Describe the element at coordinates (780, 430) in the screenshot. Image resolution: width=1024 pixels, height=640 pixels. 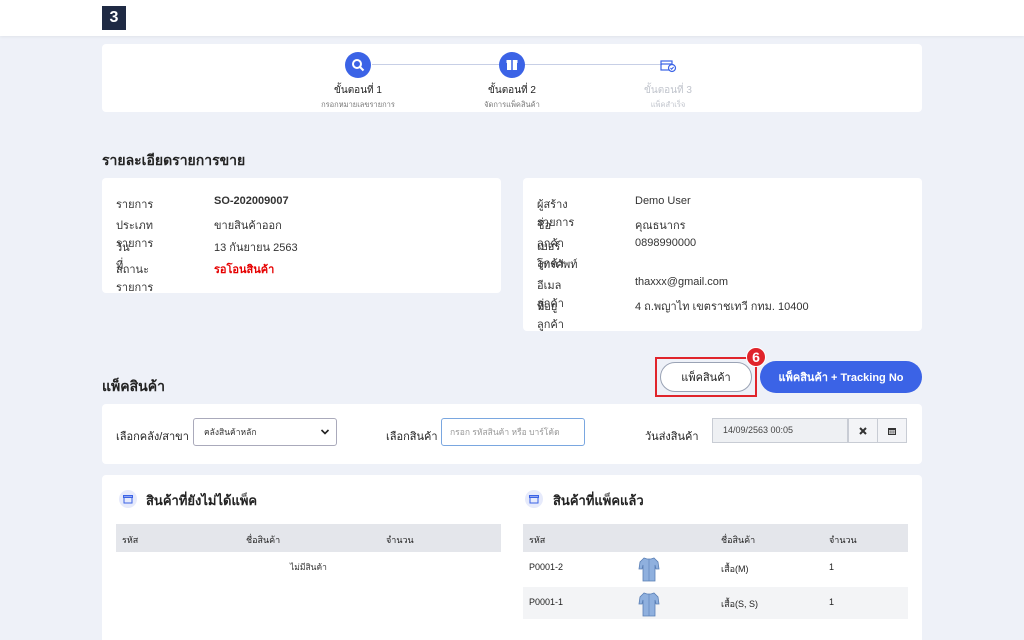
I see `ship-date-input: 14/09/2563 00:05` at that location.